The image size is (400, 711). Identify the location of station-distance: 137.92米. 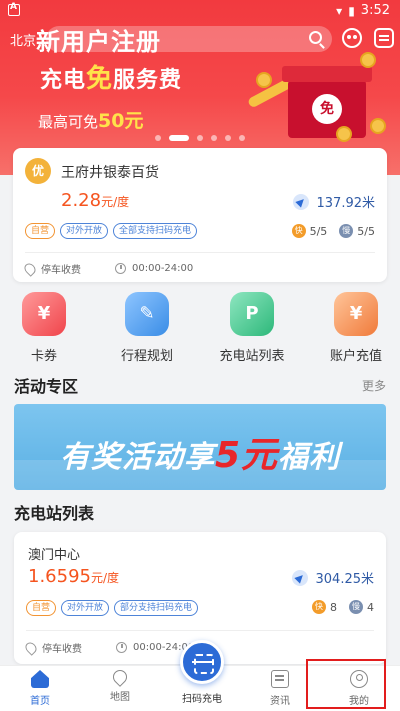
(334, 201).